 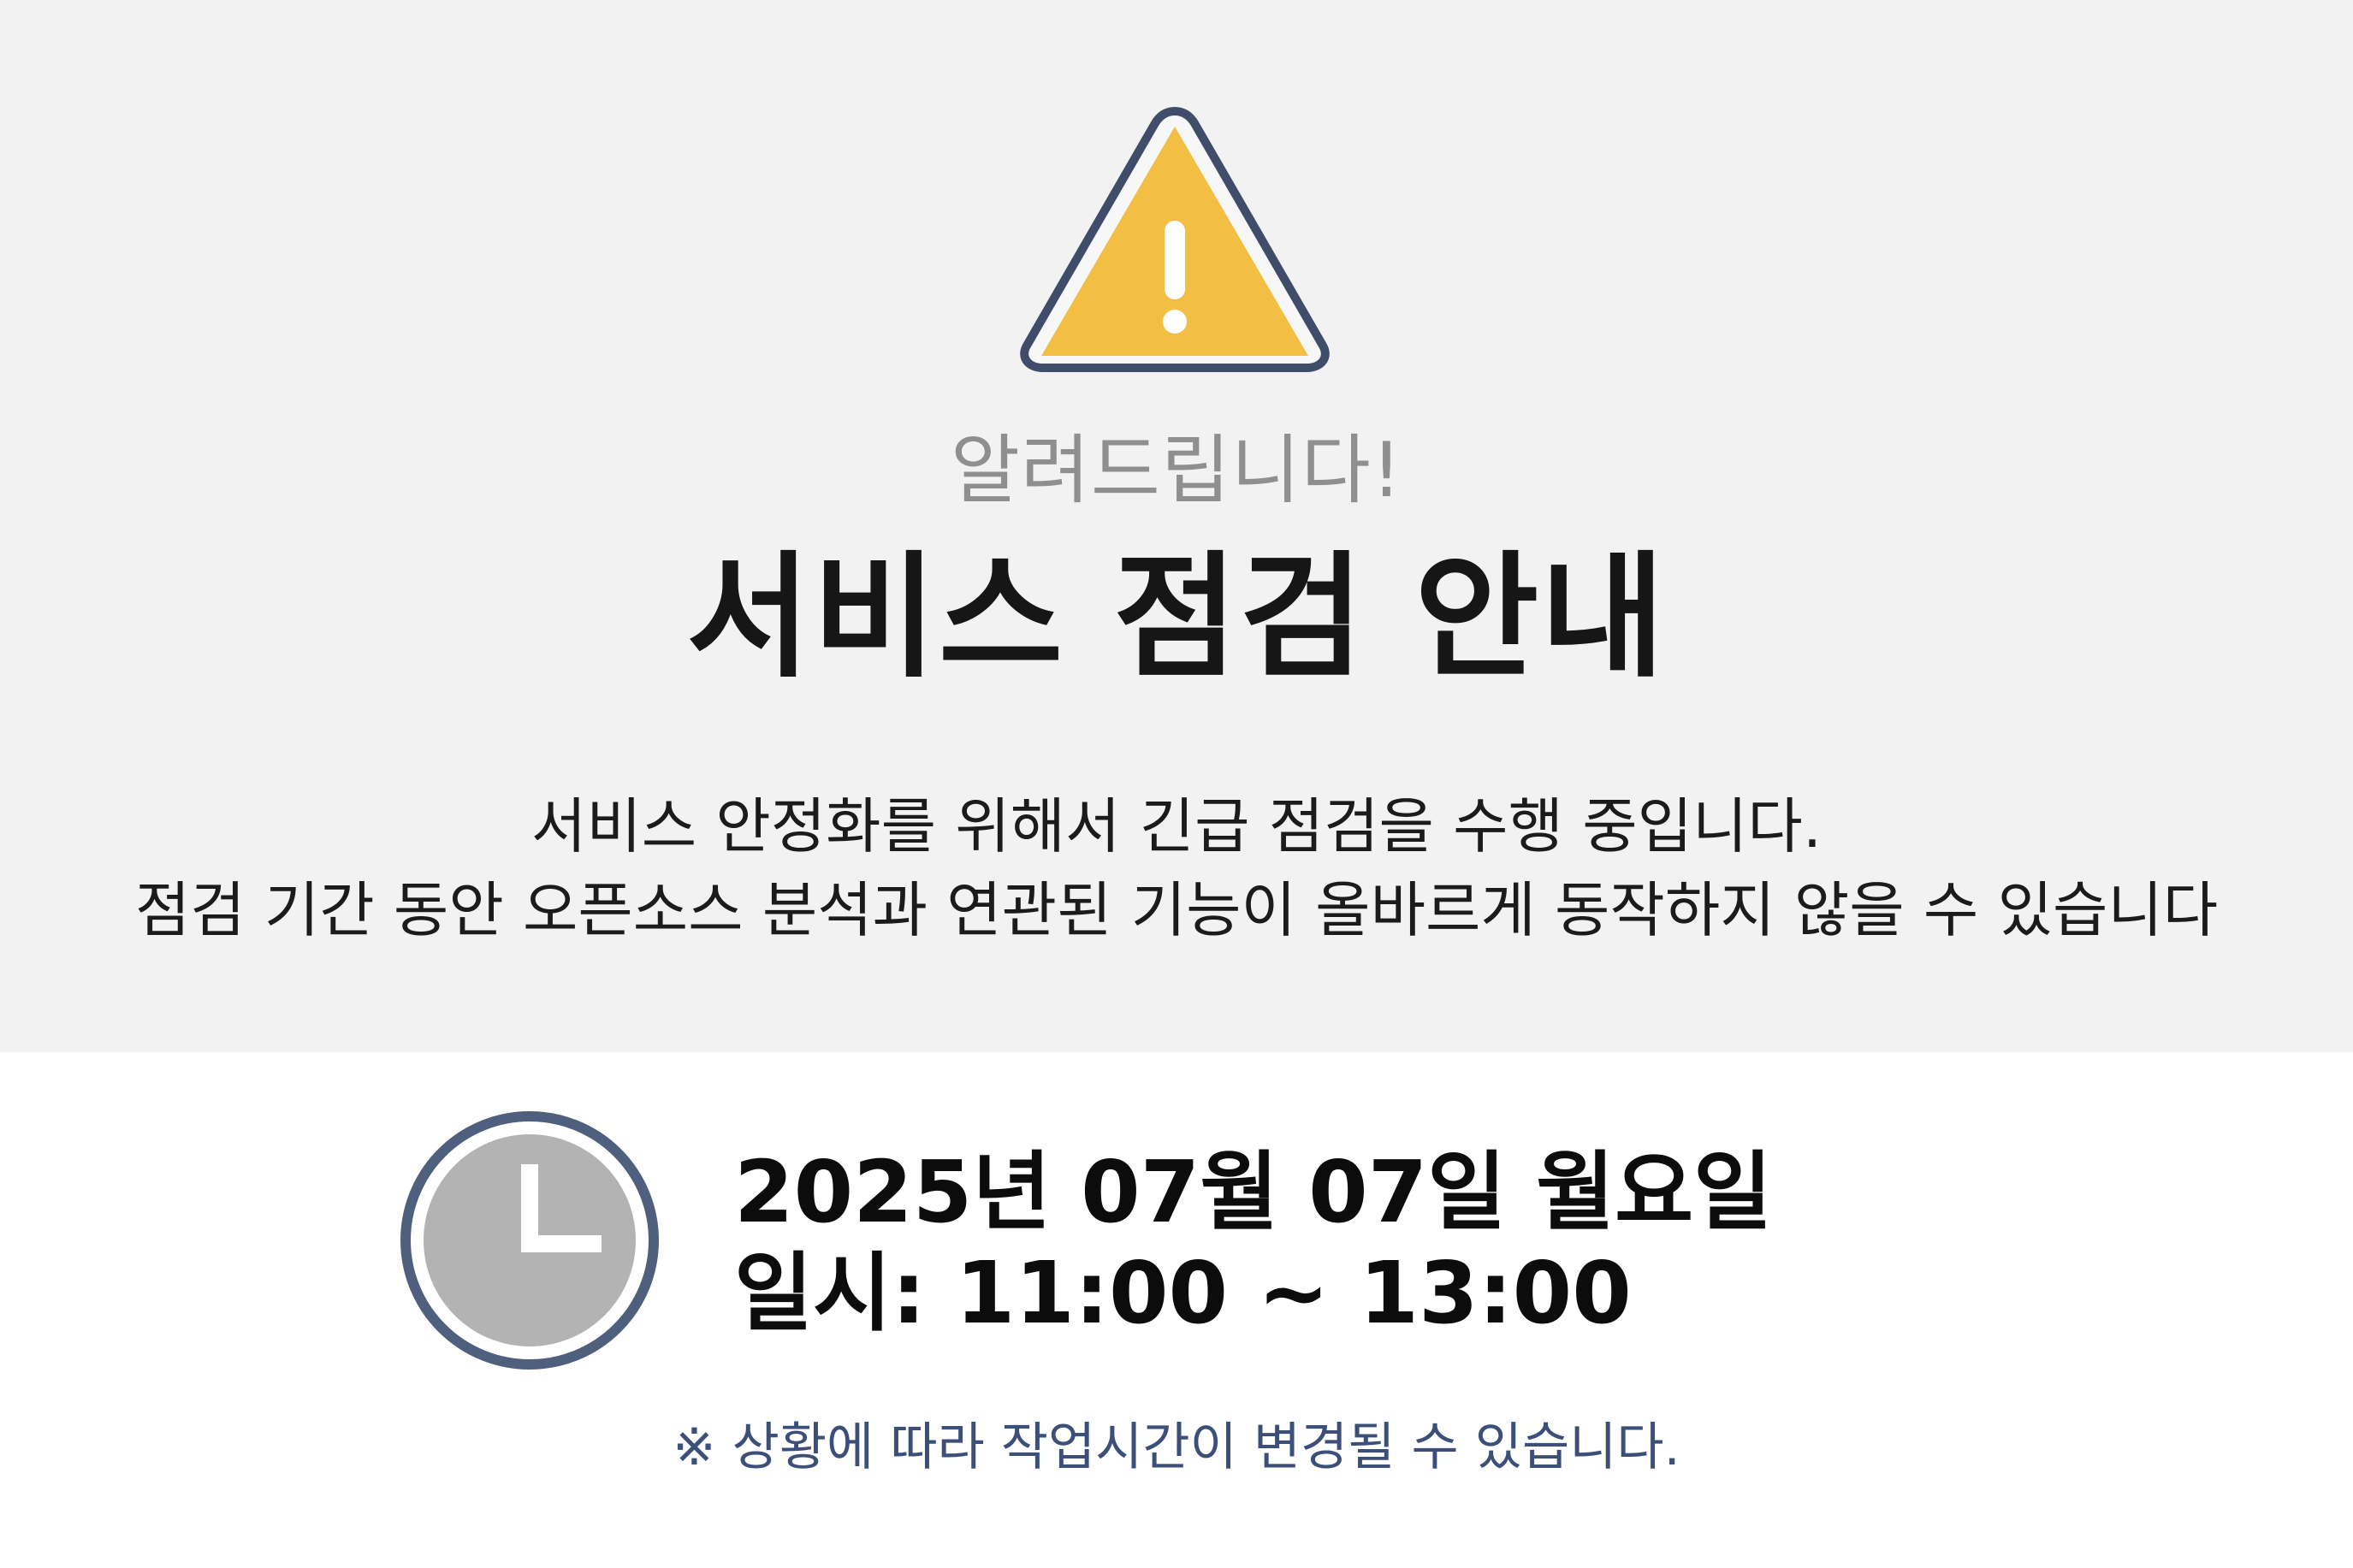 I want to click on notice-description-line-1: 서비스 안정화를 위해서 긴급 점검을 수행 중입니다., so click(x=1177, y=826).